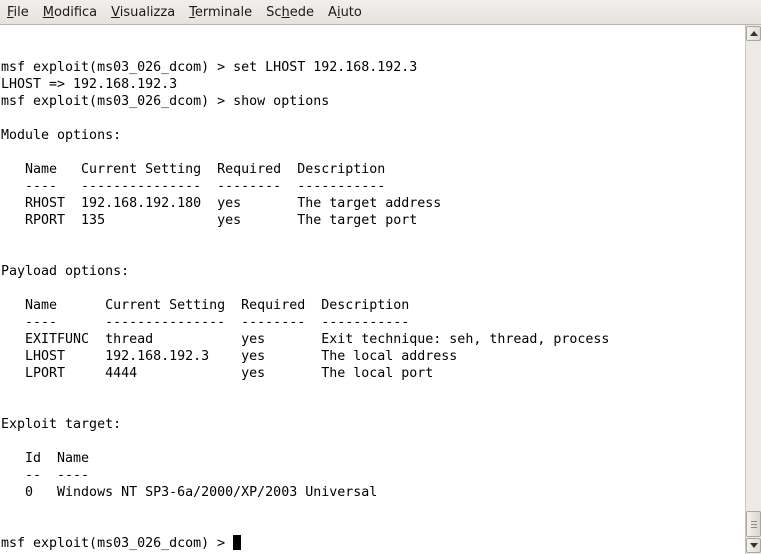  I want to click on terminal-line: Payload options:, so click(65, 271).